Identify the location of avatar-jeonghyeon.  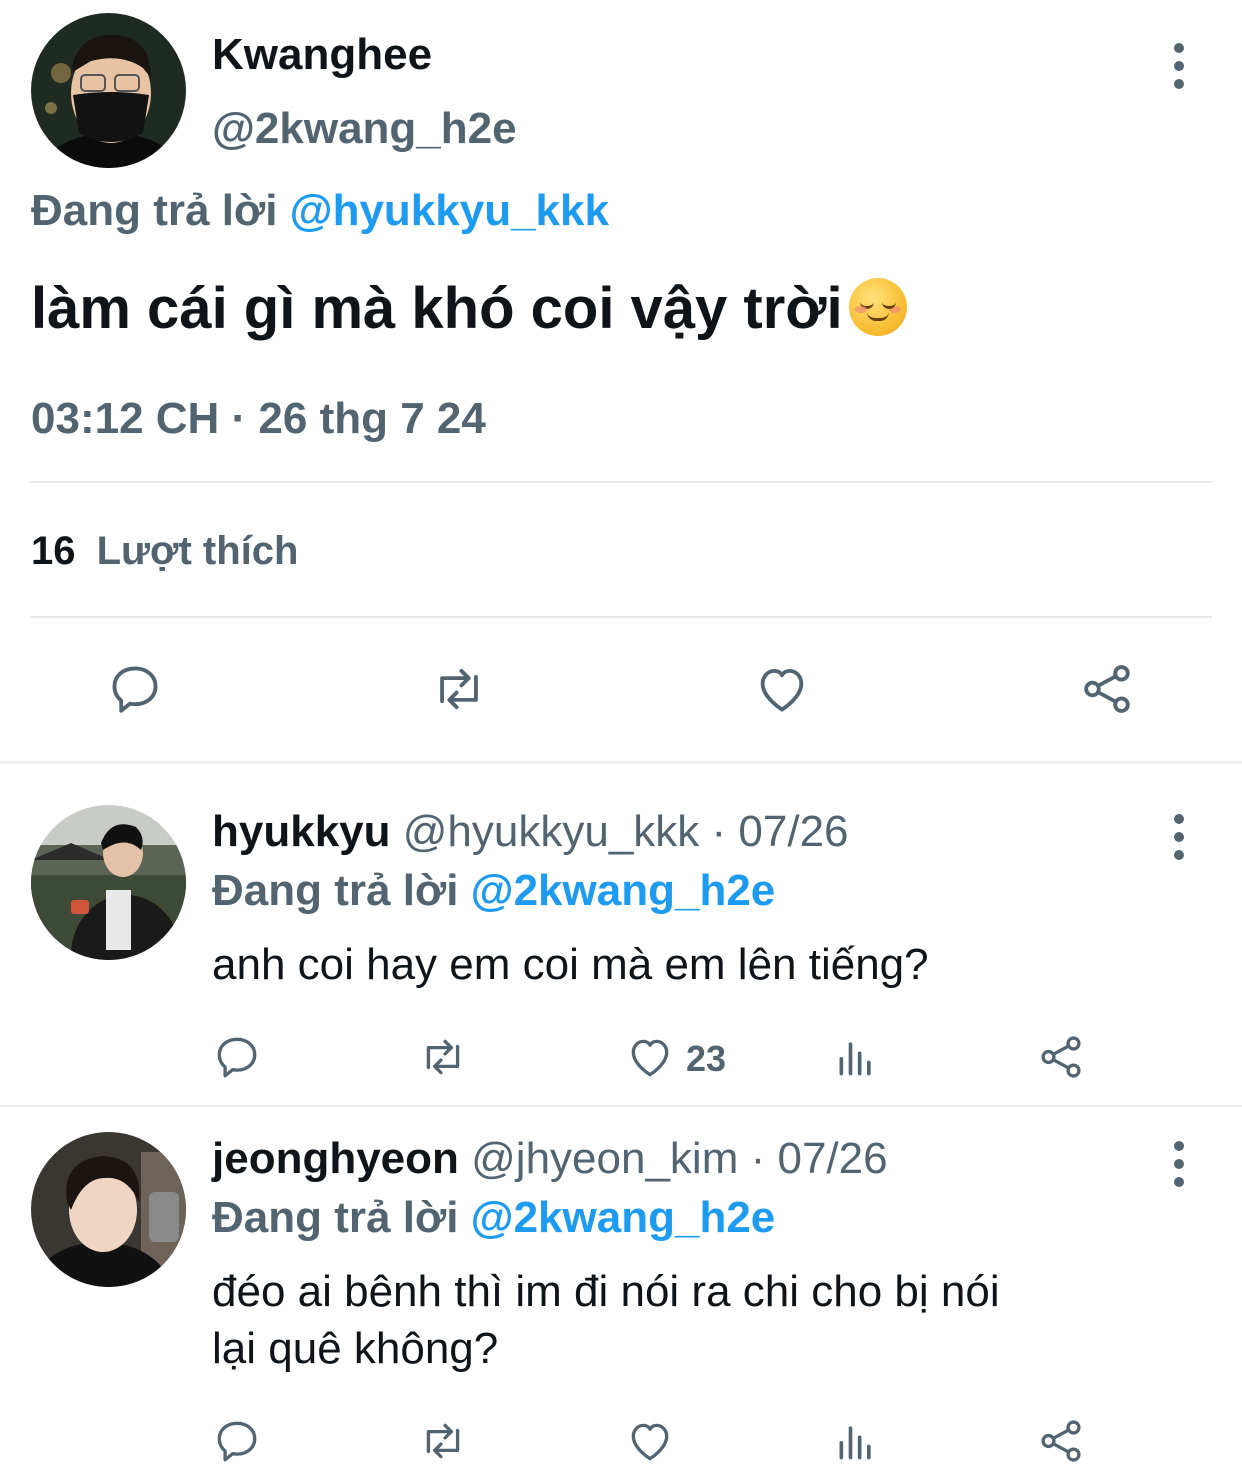
(108, 1209).